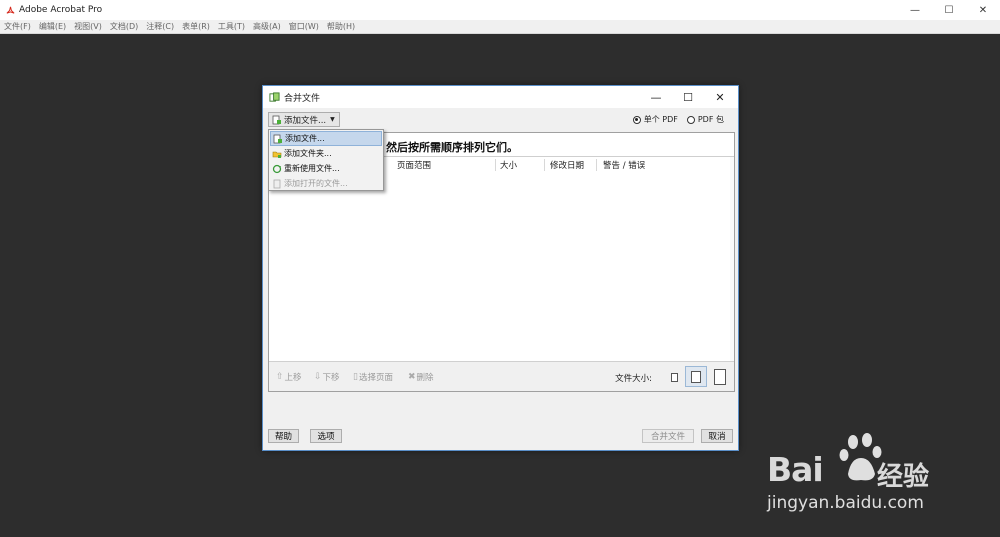  What do you see at coordinates (636, 119) in the screenshot?
I see `radio-single-pdf-indicator` at bounding box center [636, 119].